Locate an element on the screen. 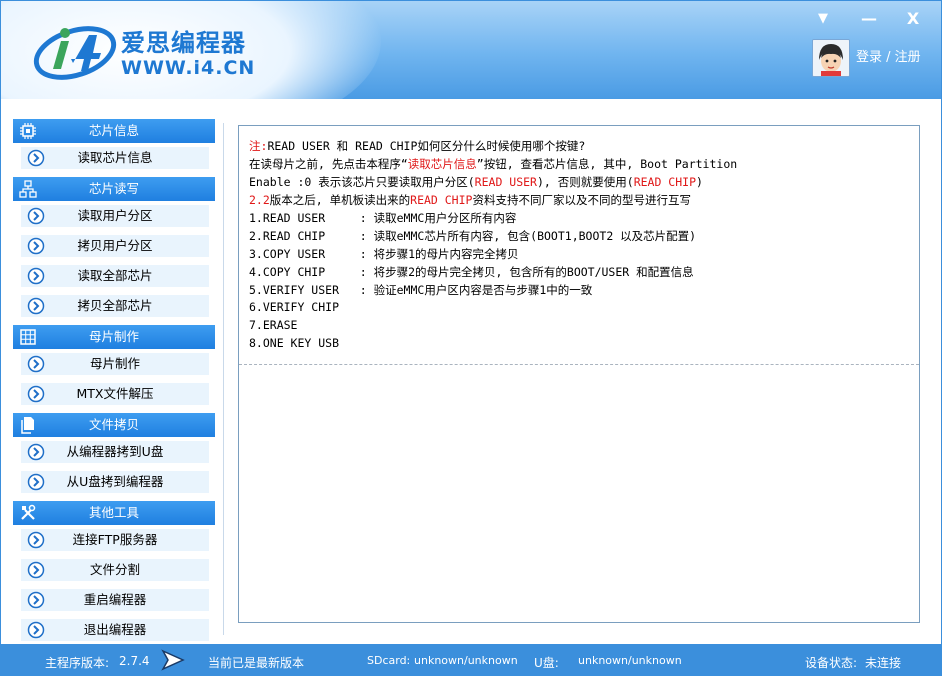 The width and height of the screenshot is (942, 676). sidebar-item-udisk-to-programmer: 从U盘拷到编程器 is located at coordinates (115, 482).